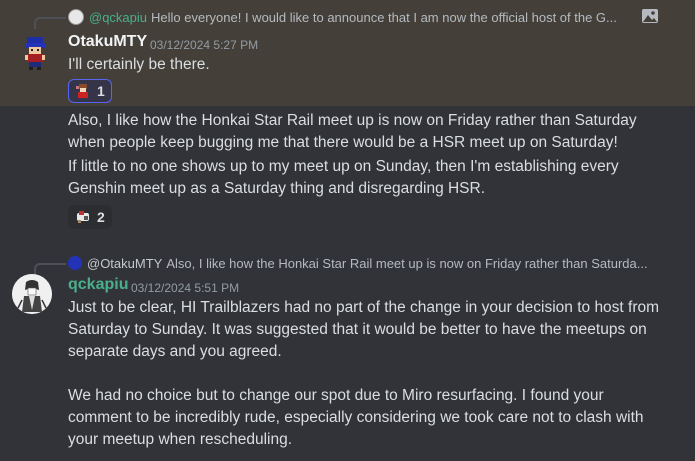 This screenshot has width=695, height=461. What do you see at coordinates (101, 91) in the screenshot?
I see `reaction-count: 1` at bounding box center [101, 91].